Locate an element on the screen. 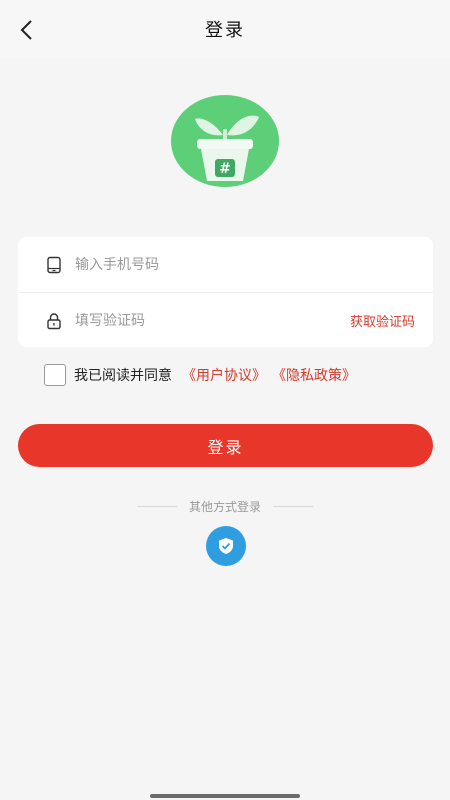 This screenshot has width=450, height=800. chevron-left-icon is located at coordinates (26, 30).